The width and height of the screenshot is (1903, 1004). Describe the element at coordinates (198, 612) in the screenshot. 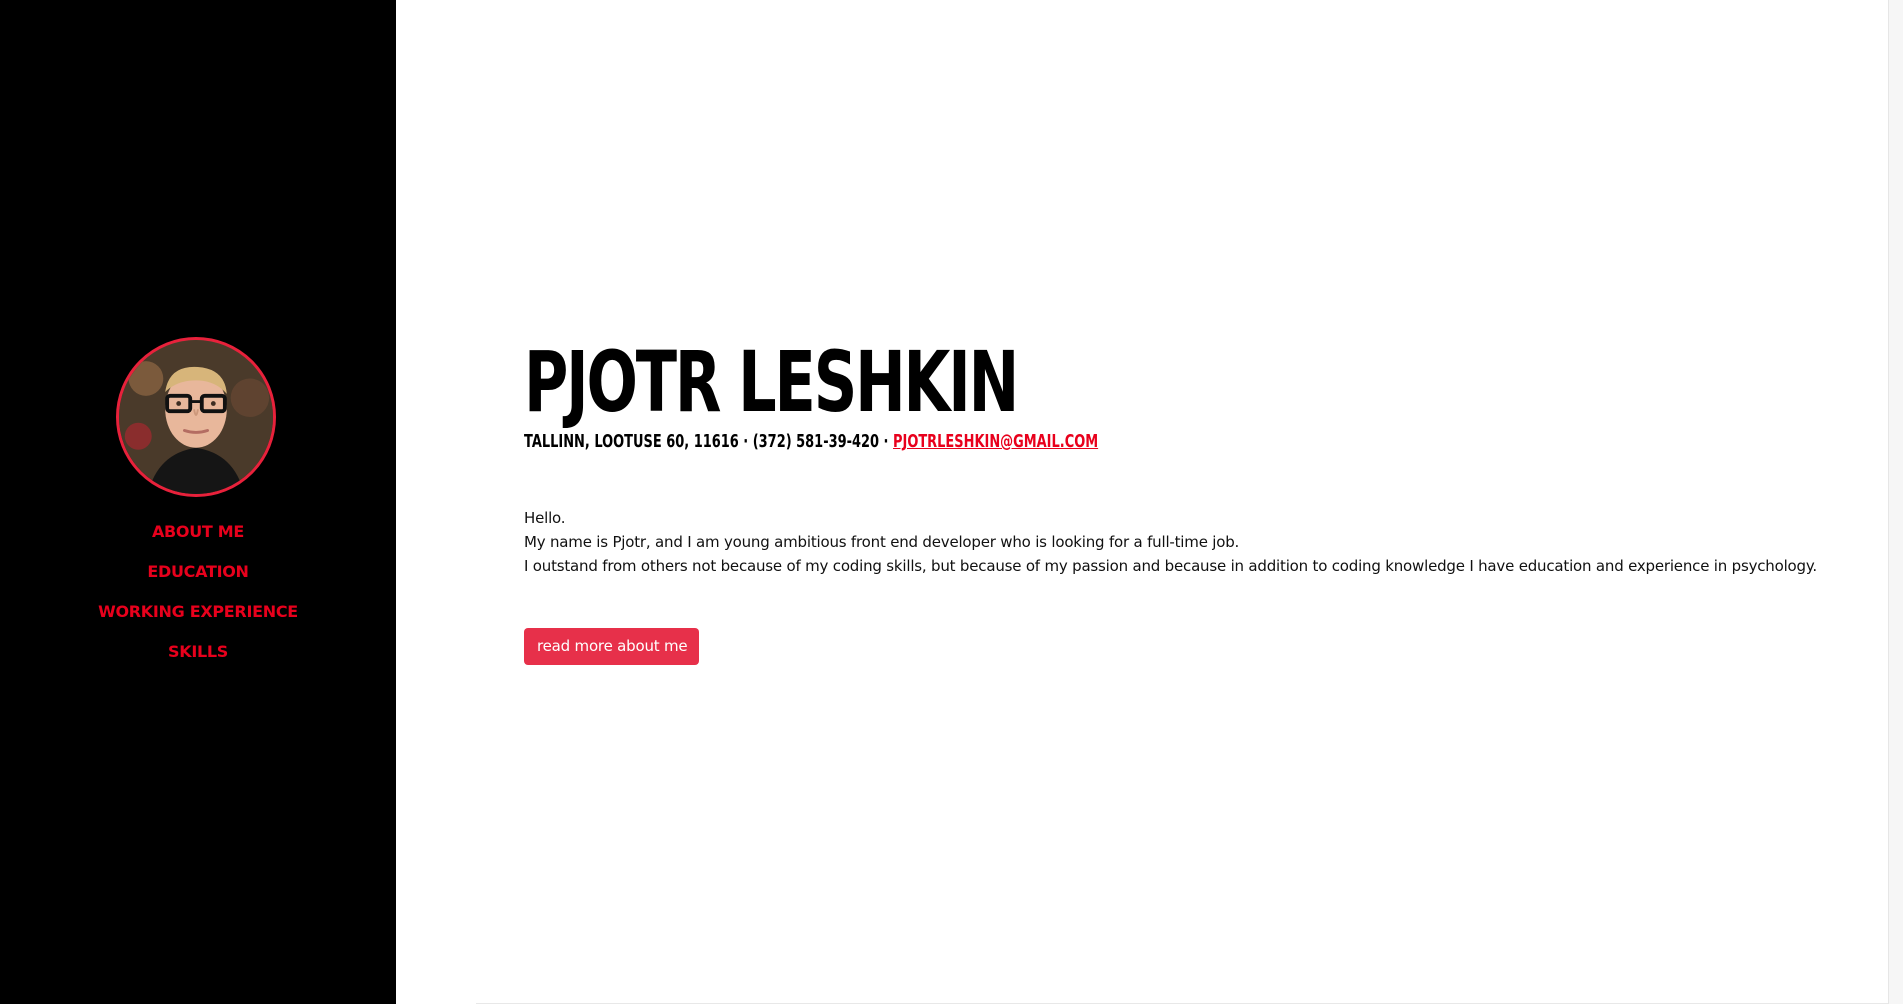

I see `nav-link-working-experience: WORKING EXPERIENCE` at that location.